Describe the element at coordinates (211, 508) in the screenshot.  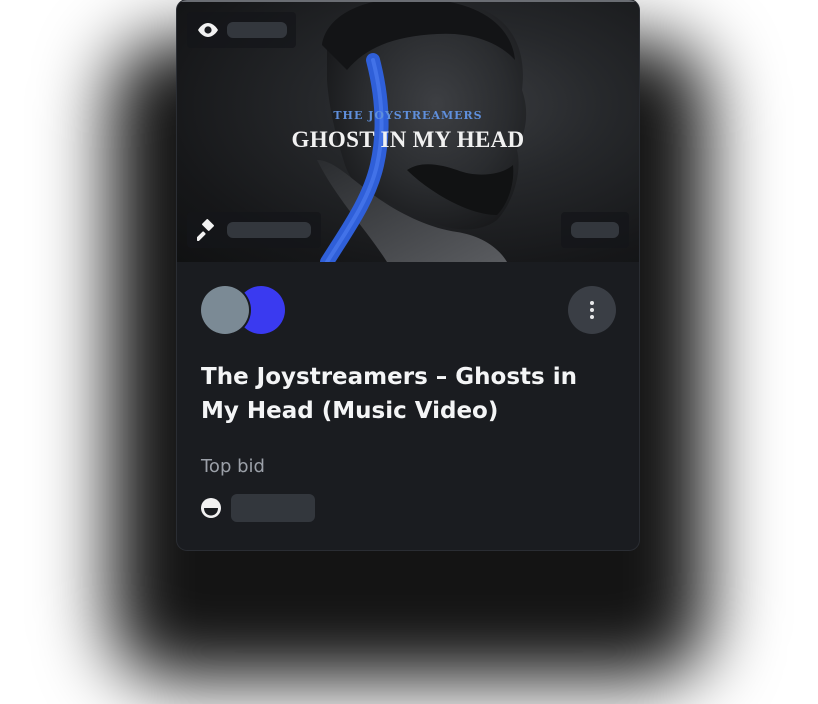
I see `joystream-token-icon` at that location.